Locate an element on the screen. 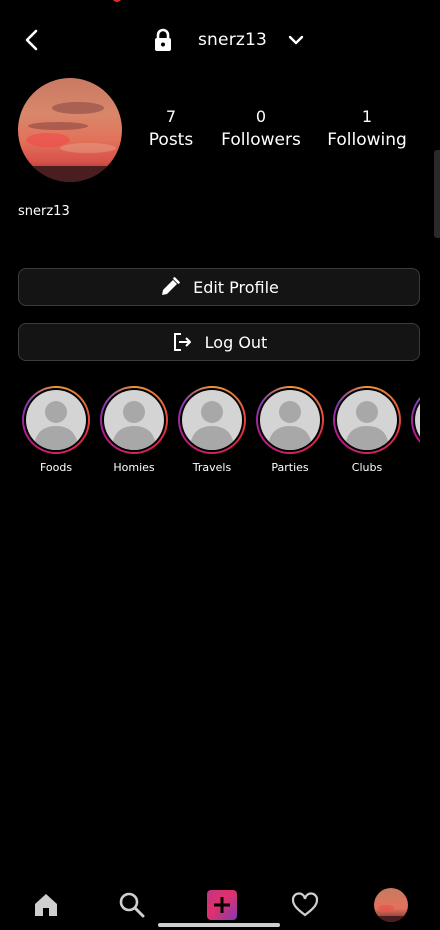 This screenshot has width=440, height=930. chevron-down-icon is located at coordinates (296, 40).